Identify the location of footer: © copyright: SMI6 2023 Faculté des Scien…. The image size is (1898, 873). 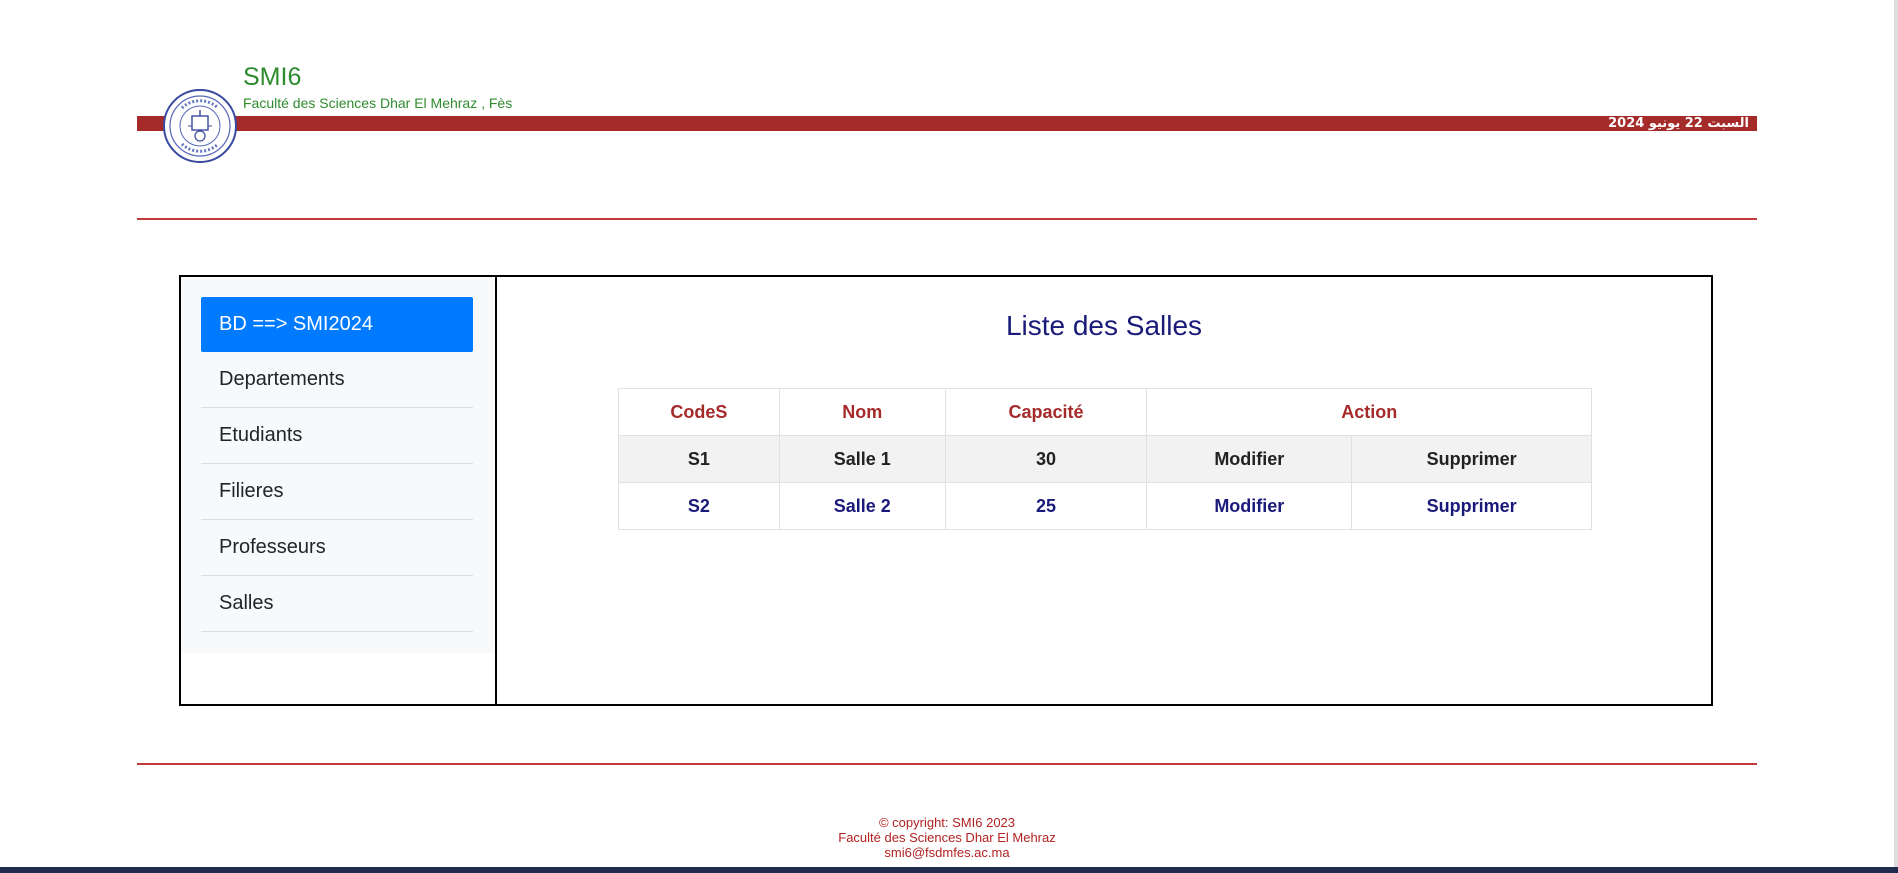
(947, 837).